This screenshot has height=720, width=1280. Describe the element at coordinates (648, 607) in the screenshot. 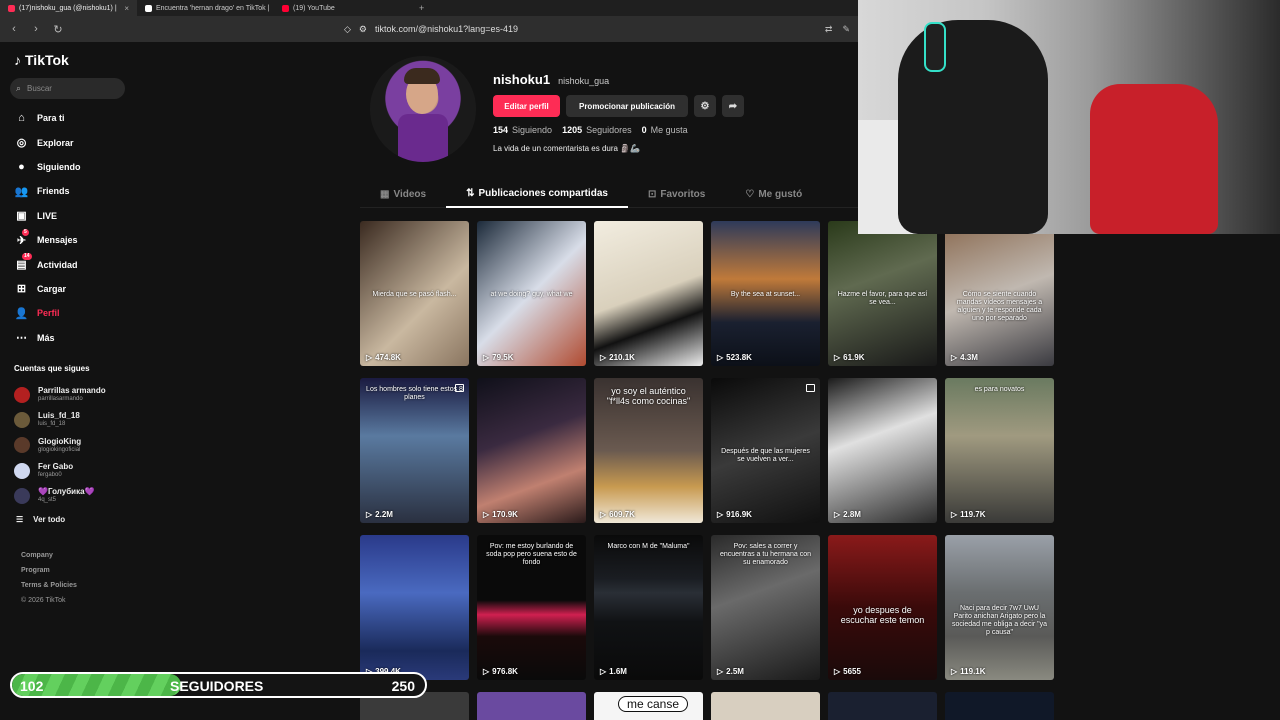

I see `video-thumbnail: Marco con M de "Maluma" ▷ 1.6M` at that location.